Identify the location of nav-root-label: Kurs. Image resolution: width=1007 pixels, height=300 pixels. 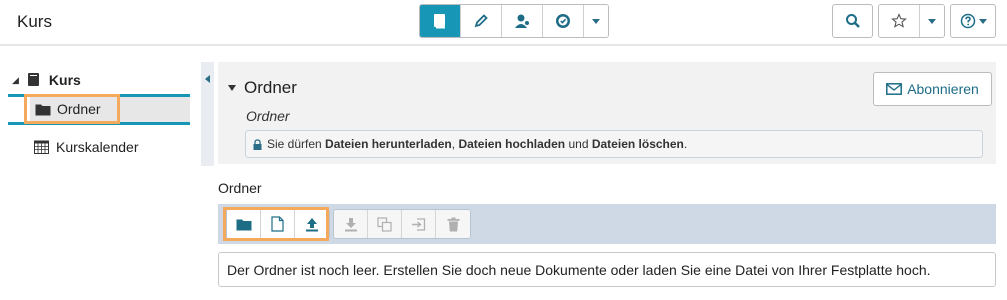
(64, 80).